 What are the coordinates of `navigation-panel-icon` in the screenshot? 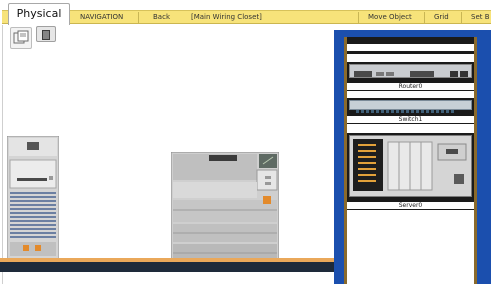 It's located at (21, 38).